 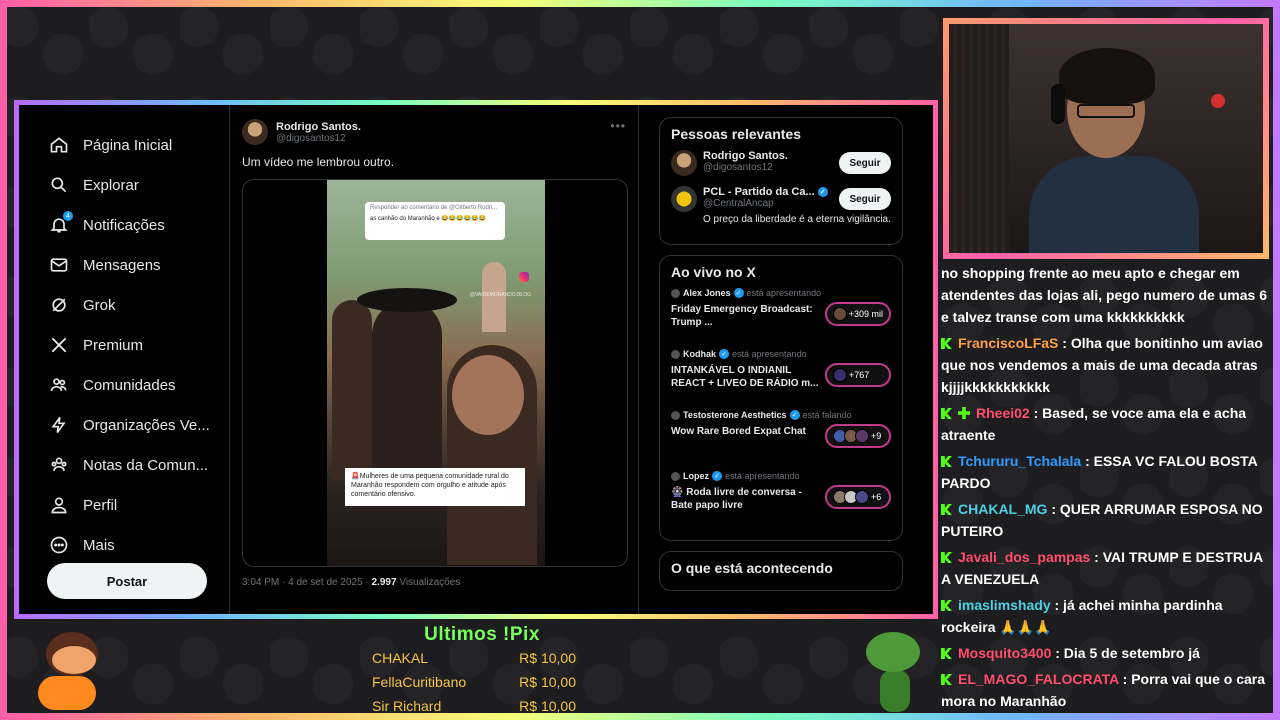 What do you see at coordinates (139, 545) in the screenshot?
I see `nav-item-more: Mais` at bounding box center [139, 545].